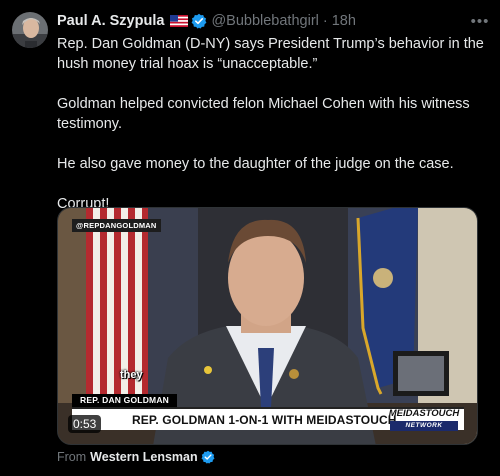  I want to click on post-timestamp: 18h, so click(344, 21).